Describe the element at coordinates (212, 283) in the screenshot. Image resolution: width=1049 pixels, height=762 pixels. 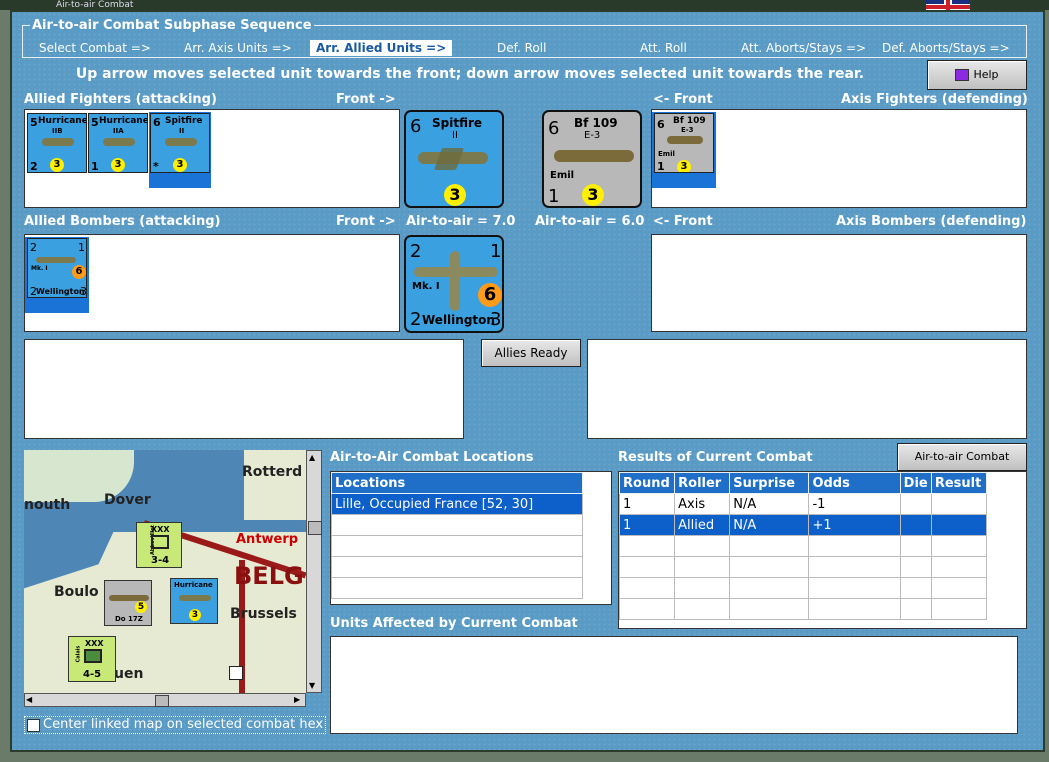
I see `allied-bombers-panel: 2 1 Mk. I 6 2 Wellington 3` at that location.